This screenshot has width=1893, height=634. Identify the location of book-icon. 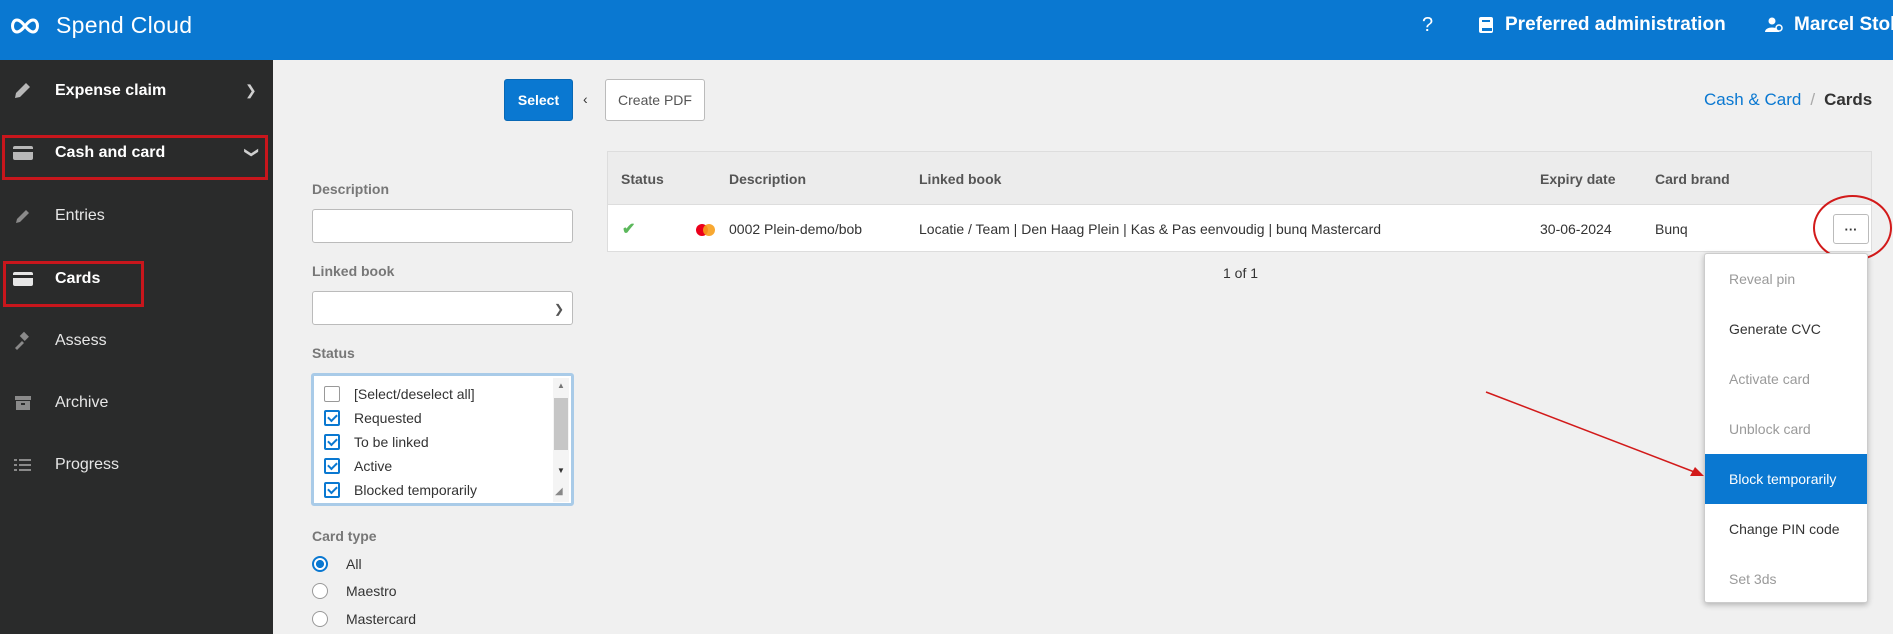
(1486, 25).